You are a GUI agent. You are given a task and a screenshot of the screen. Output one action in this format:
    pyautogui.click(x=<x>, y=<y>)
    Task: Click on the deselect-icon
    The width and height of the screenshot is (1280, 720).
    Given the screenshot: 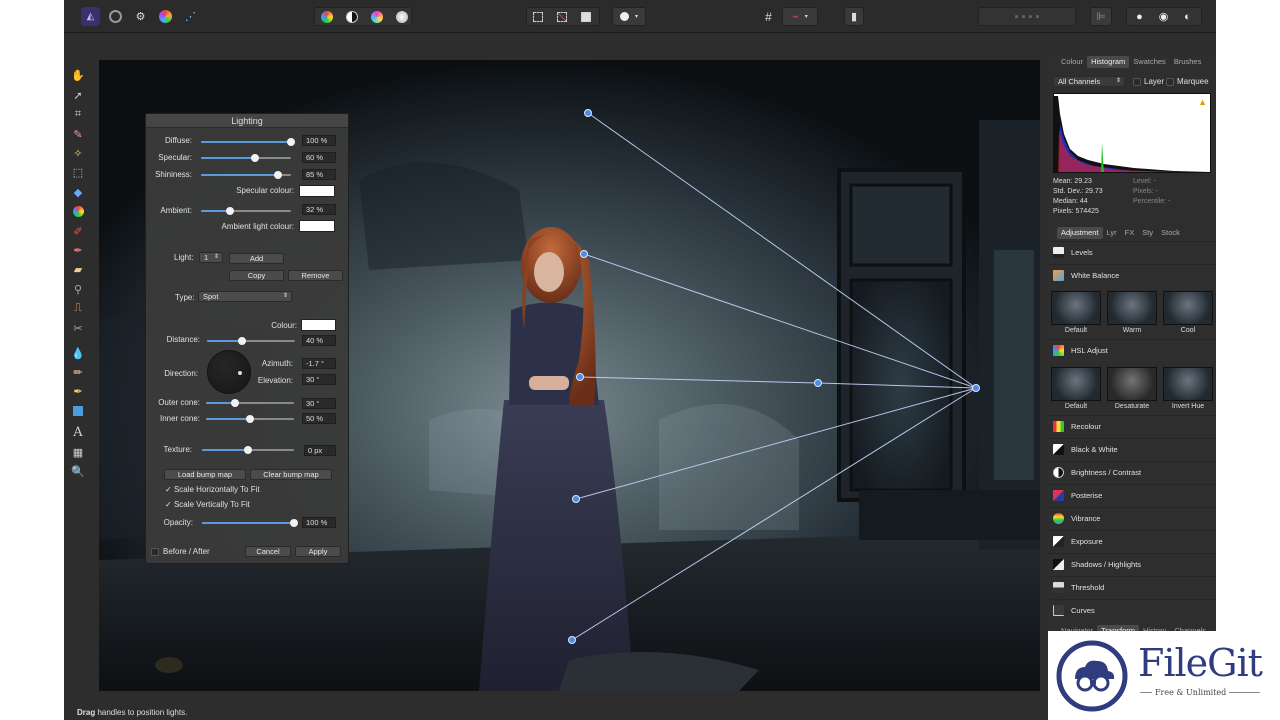 What is the action you would take?
    pyautogui.click(x=561, y=16)
    